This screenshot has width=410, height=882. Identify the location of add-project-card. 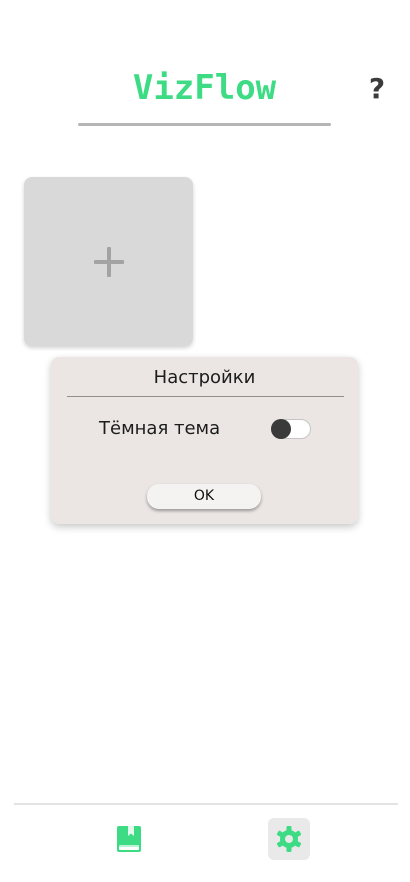
(108, 261).